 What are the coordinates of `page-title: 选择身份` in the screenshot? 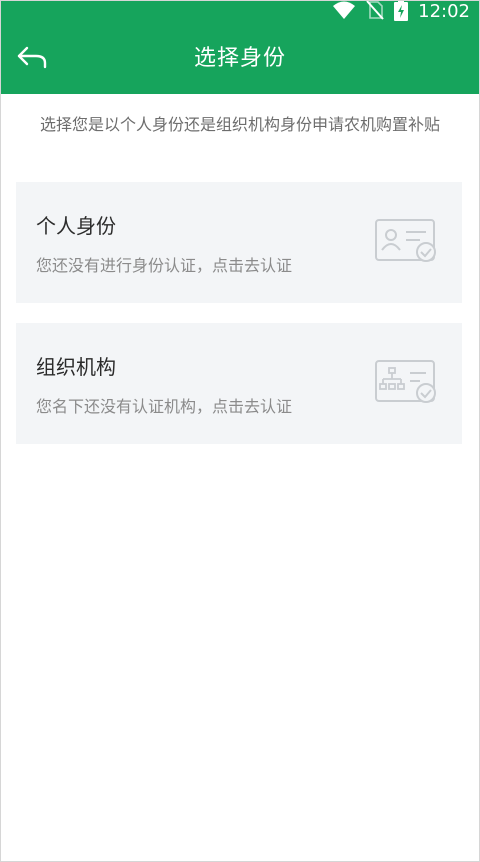 It's located at (239, 58).